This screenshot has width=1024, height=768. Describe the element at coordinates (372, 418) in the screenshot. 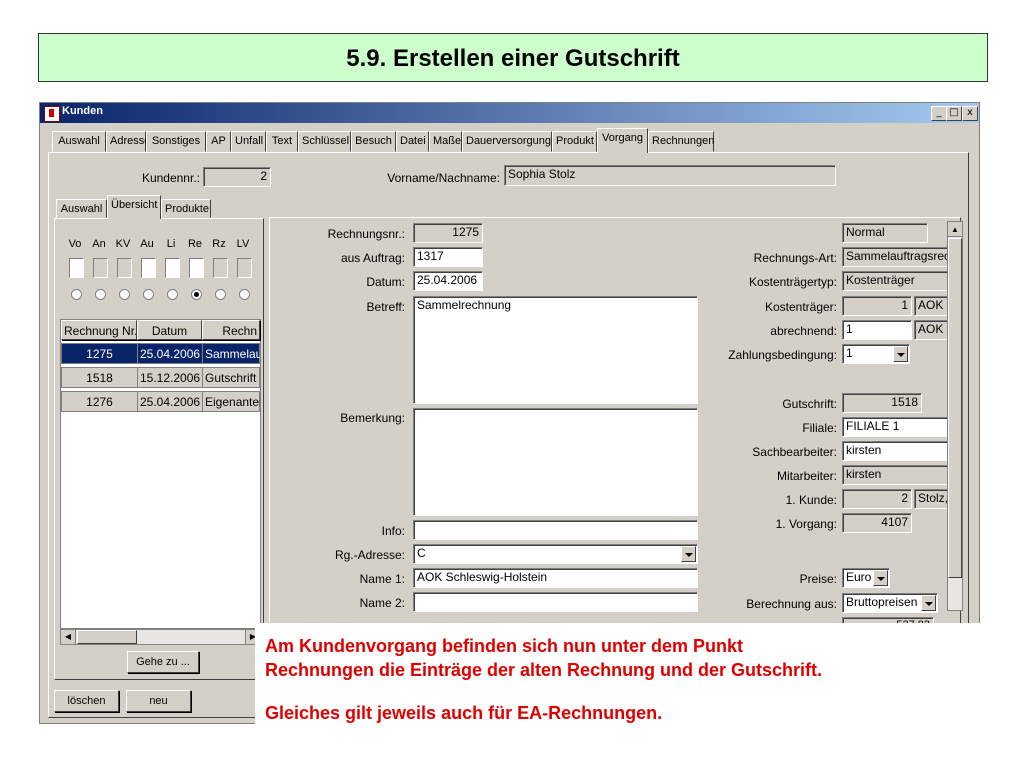

I see `bemerkung-label: Bemerkung:` at that location.